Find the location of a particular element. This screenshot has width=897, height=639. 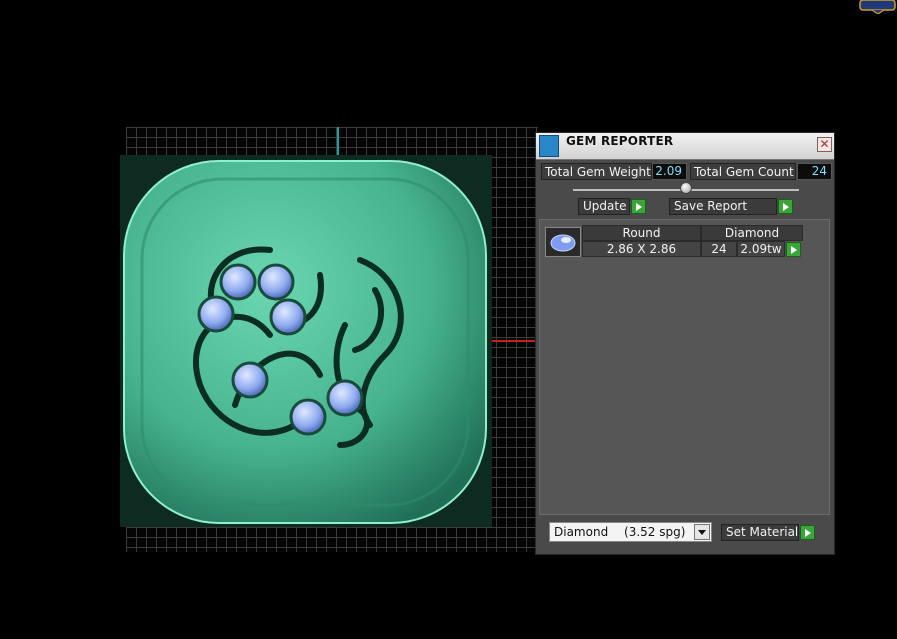

y-axis-line is located at coordinates (338, 141).